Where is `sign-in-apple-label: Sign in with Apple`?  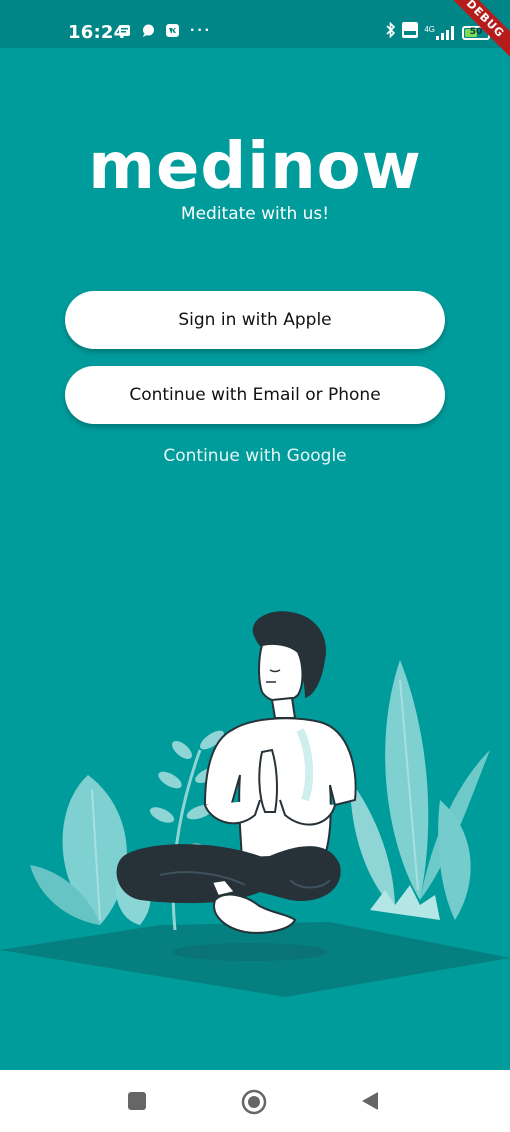 sign-in-apple-label: Sign in with Apple is located at coordinates (255, 320).